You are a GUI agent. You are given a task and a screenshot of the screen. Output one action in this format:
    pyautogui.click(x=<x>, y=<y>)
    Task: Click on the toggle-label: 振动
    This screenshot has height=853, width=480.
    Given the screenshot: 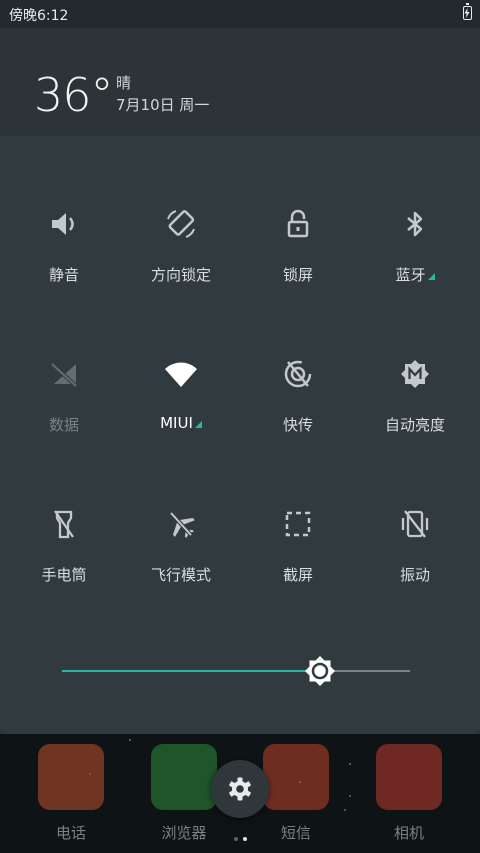 What is the action you would take?
    pyautogui.click(x=414, y=575)
    